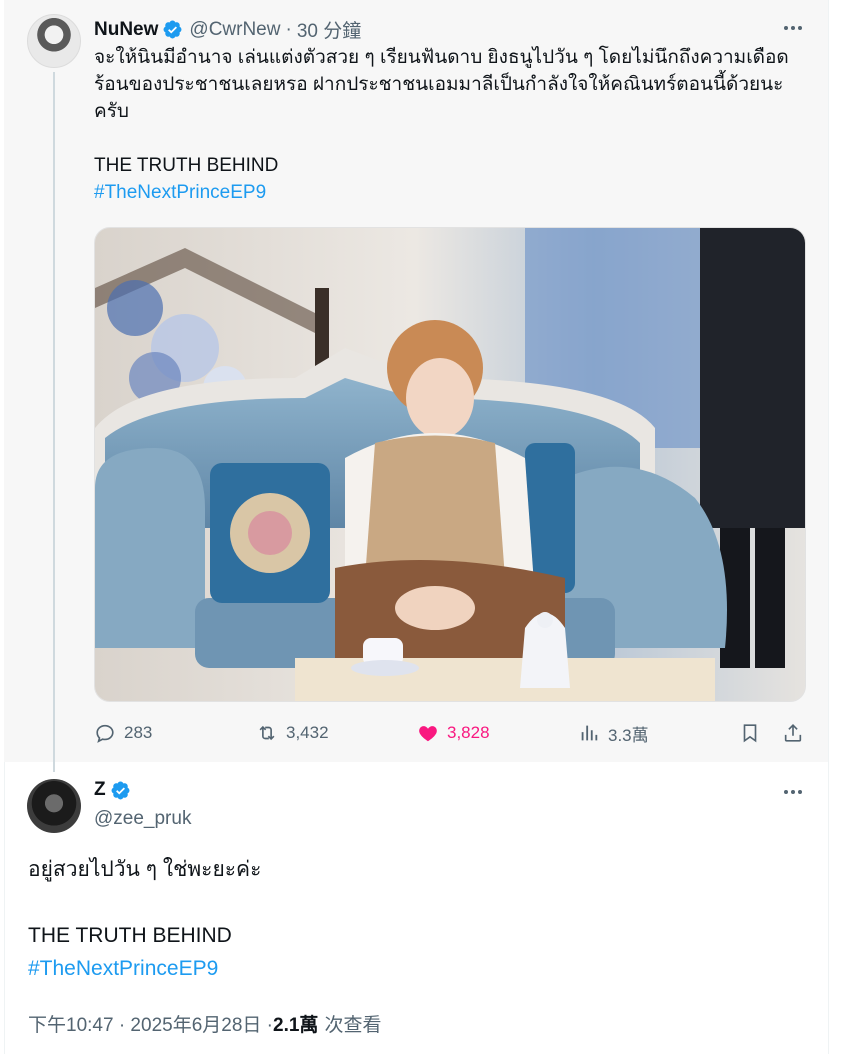 Image resolution: width=841 pixels, height=1054 pixels. I want to click on reply-tagline: THE TRUTH BEHIND, so click(130, 935).